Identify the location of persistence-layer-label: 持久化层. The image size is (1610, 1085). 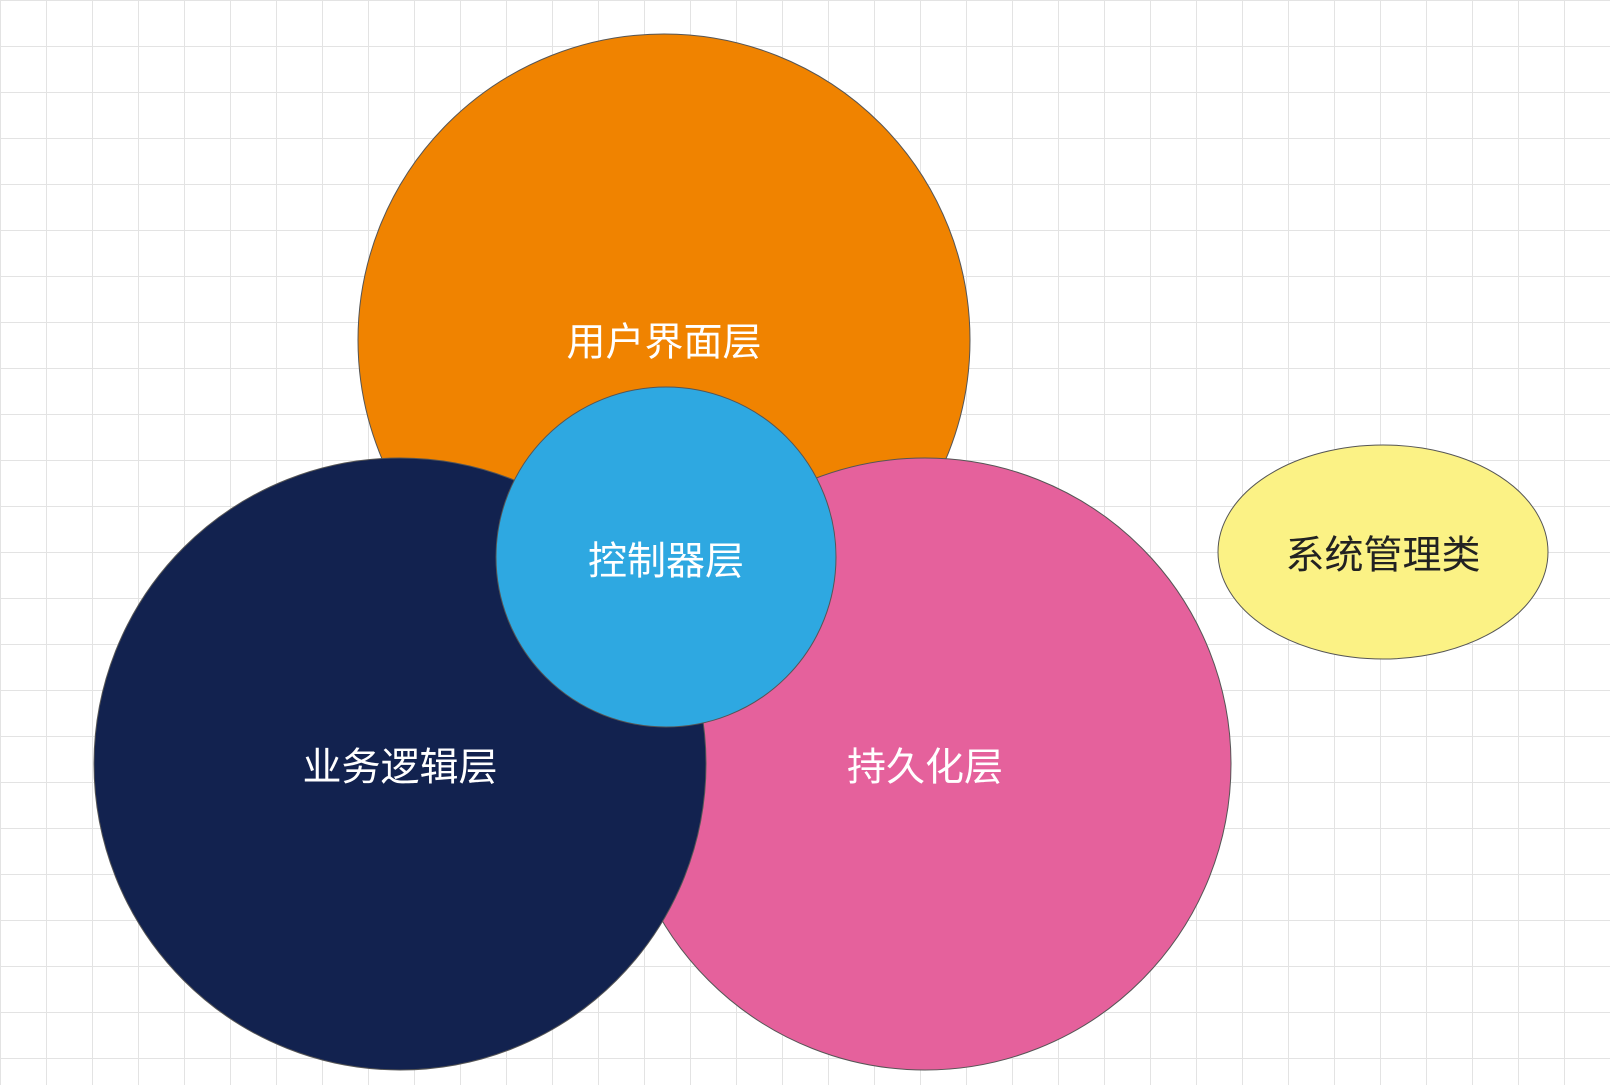
(925, 768).